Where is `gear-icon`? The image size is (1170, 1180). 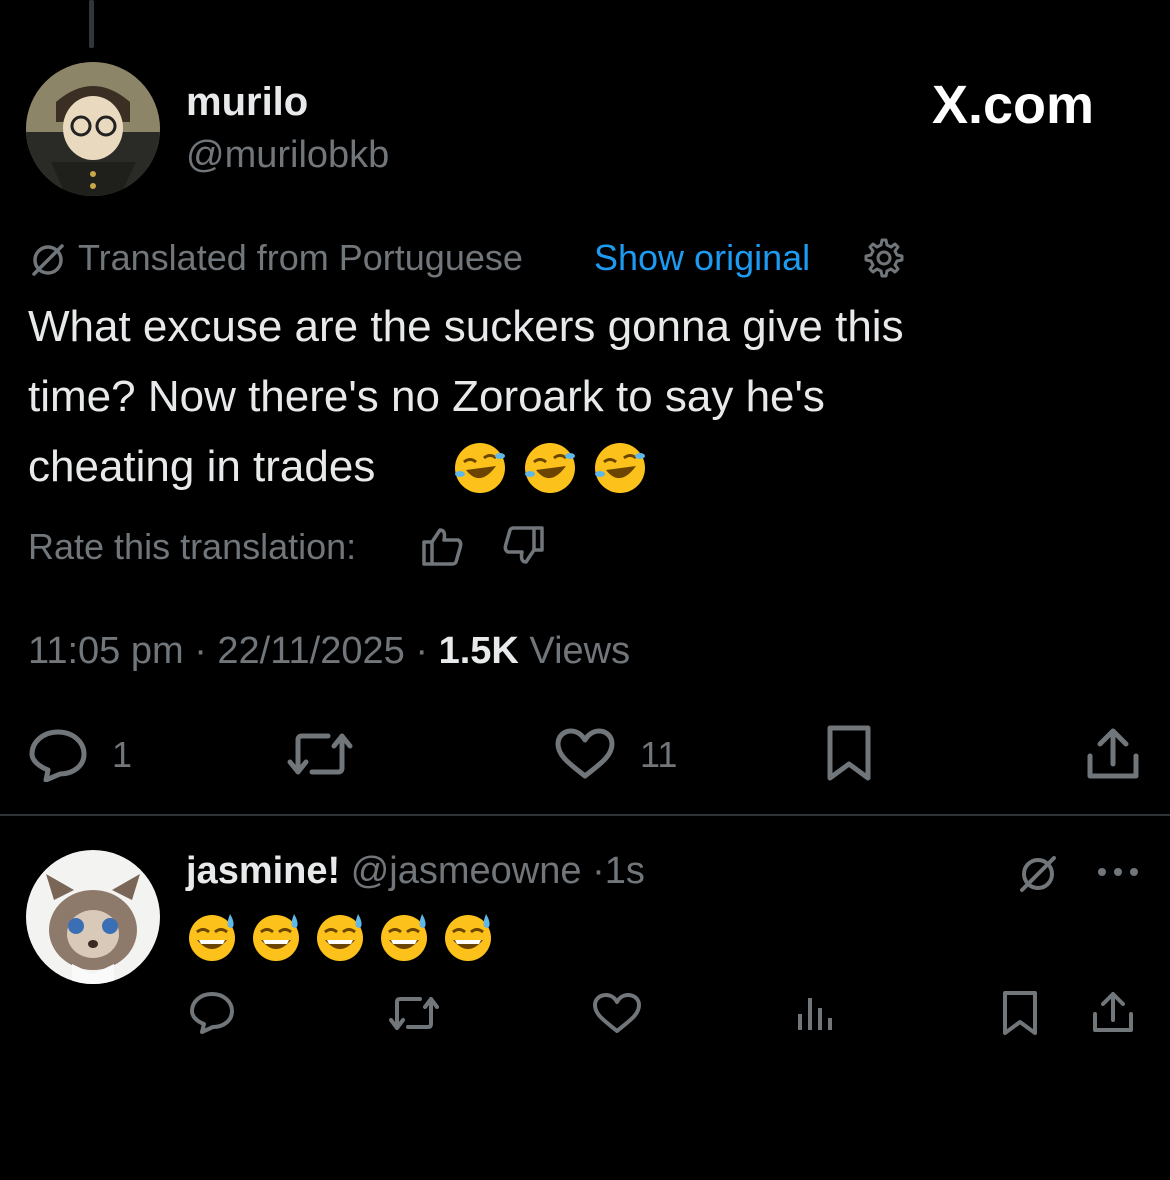
gear-icon is located at coordinates (884, 258).